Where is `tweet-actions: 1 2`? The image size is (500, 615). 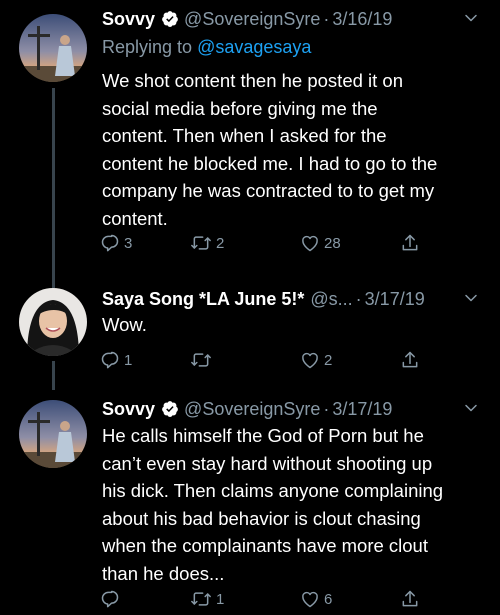 tweet-actions: 1 2 is located at coordinates (270, 363).